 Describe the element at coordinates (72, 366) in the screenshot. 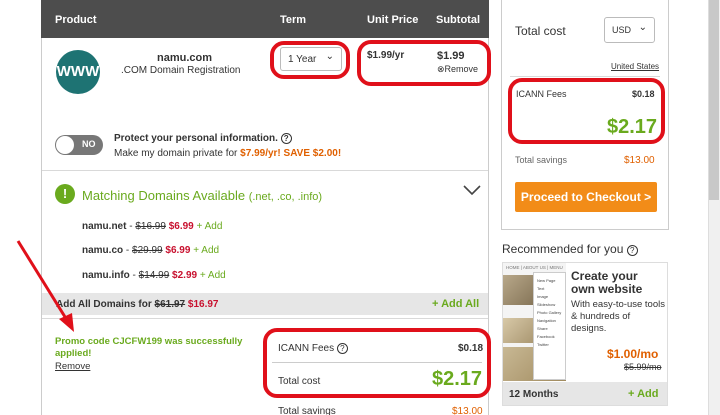

I see `promo-remove-link: Remove` at that location.